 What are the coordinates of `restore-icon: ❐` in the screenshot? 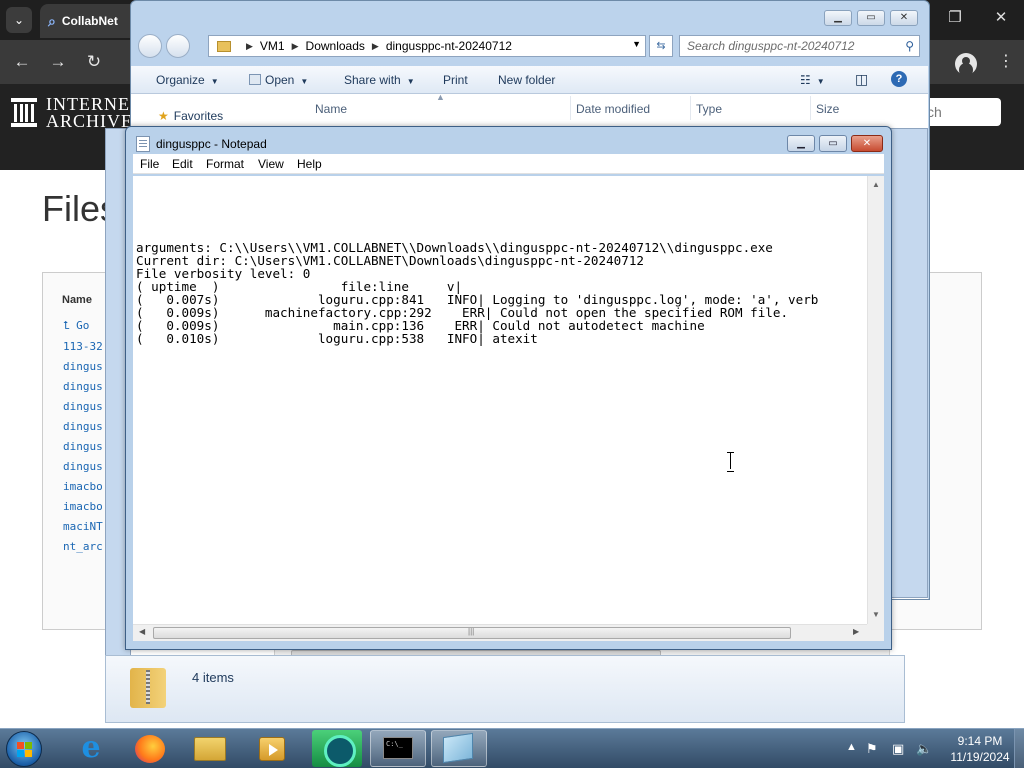 It's located at (955, 17).